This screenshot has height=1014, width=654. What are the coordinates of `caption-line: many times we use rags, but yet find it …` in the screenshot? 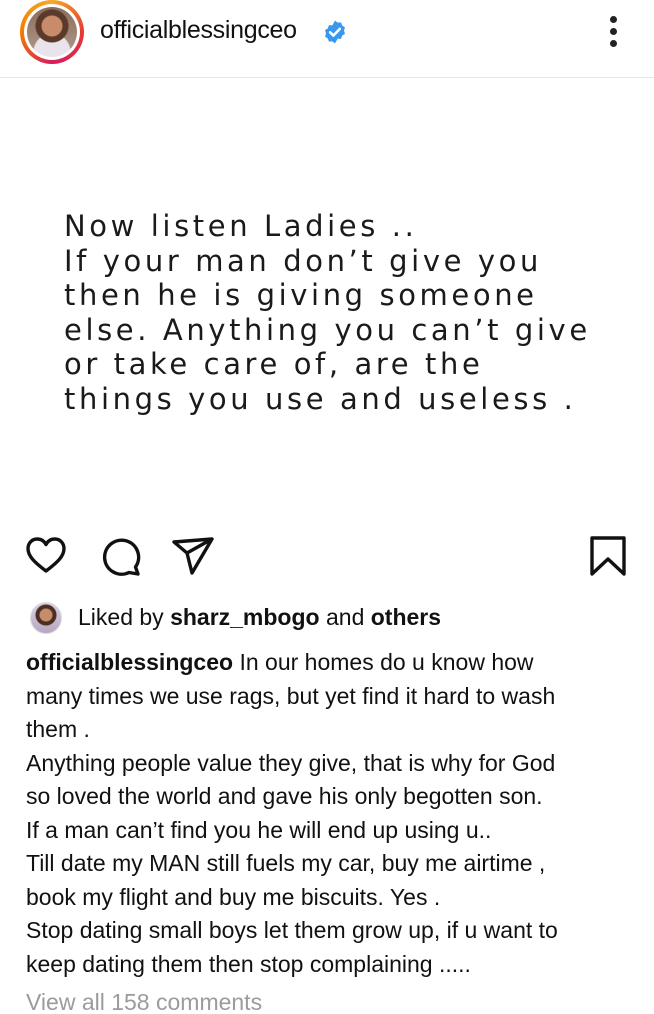 It's located at (291, 695).